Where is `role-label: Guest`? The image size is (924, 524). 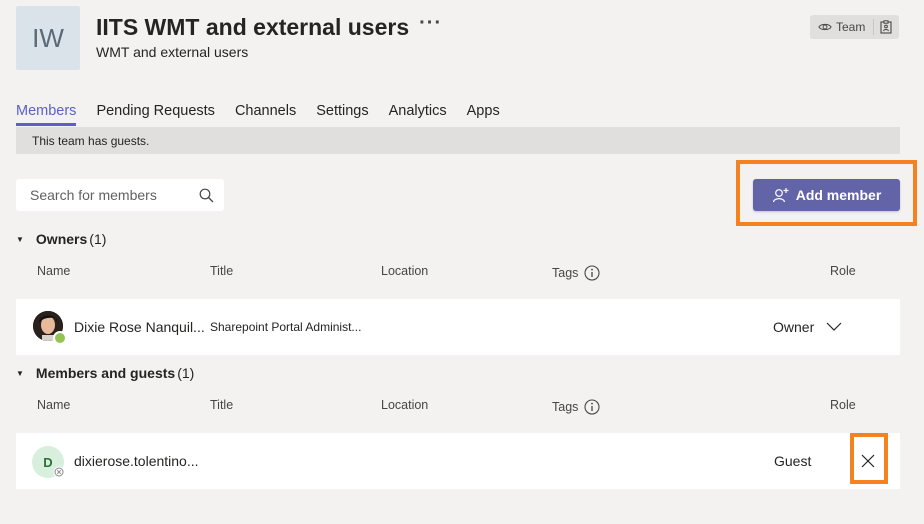
role-label: Guest is located at coordinates (793, 461).